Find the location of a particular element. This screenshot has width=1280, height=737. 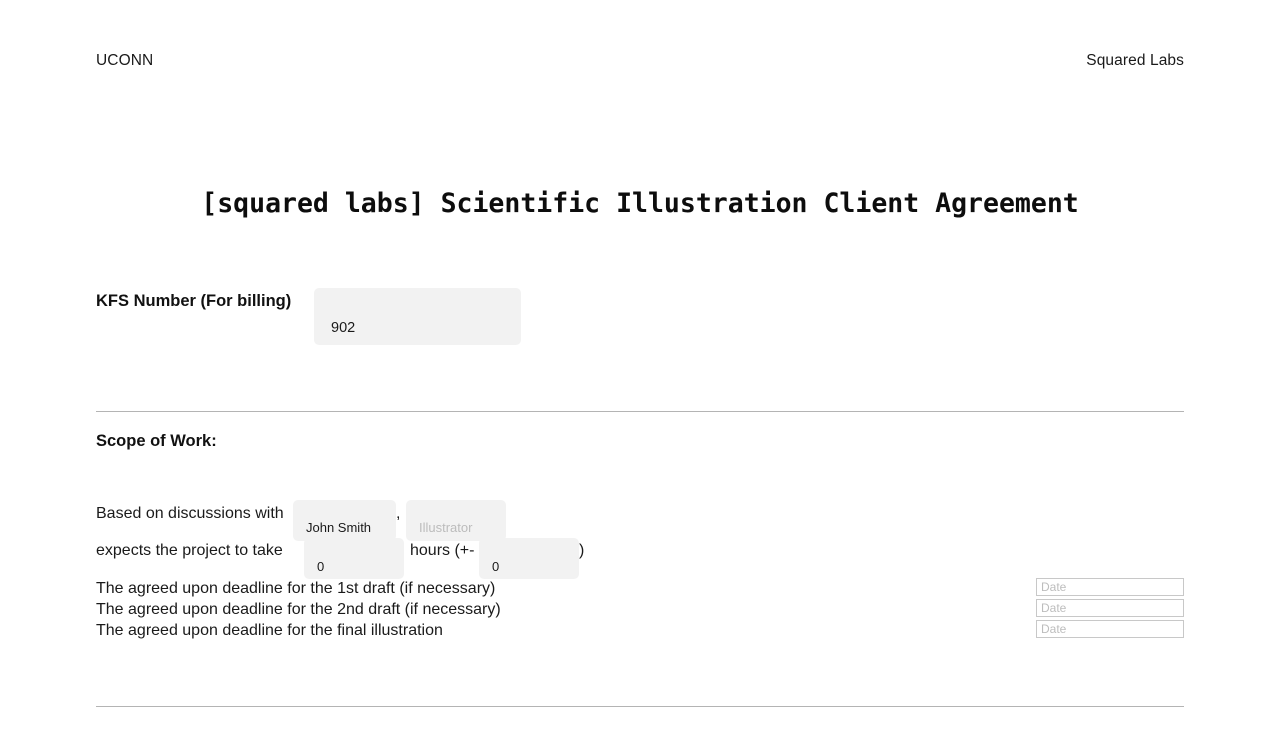

scope-of-work-heading: Scope of Work: is located at coordinates (156, 441).